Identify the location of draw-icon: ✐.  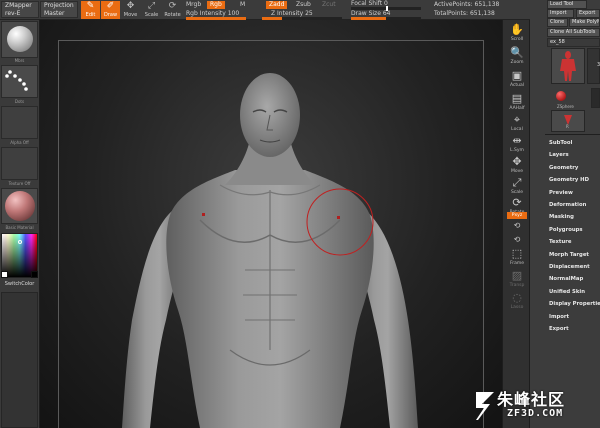
(110, 6).